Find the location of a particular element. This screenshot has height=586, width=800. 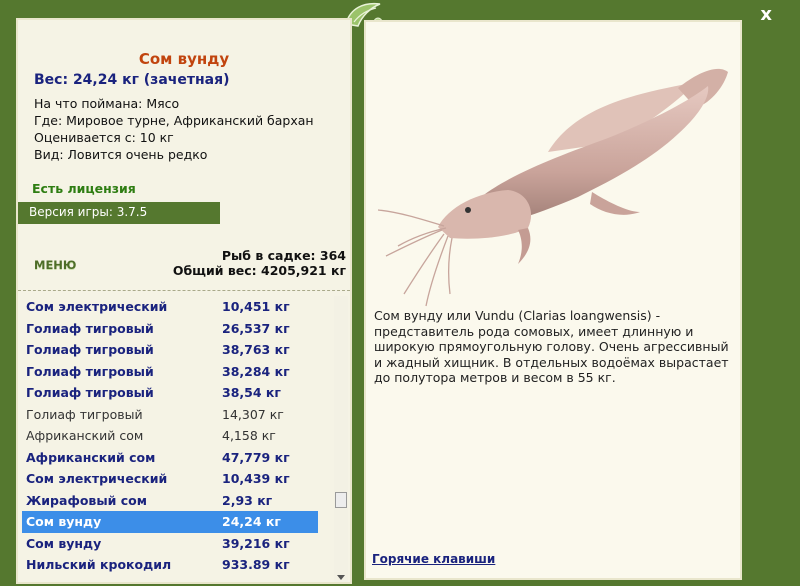

list-item-weight: 39,216 кг is located at coordinates (256, 543).